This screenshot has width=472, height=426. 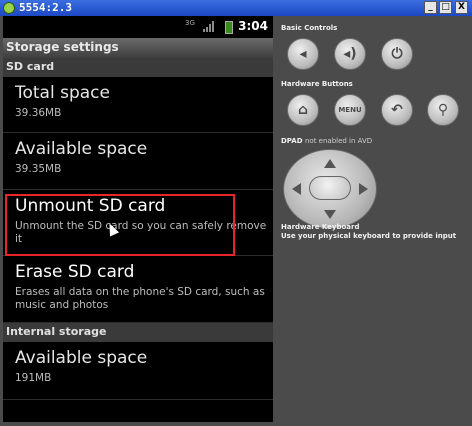 I want to click on volume-up-icon: ◂), so click(x=350, y=54).